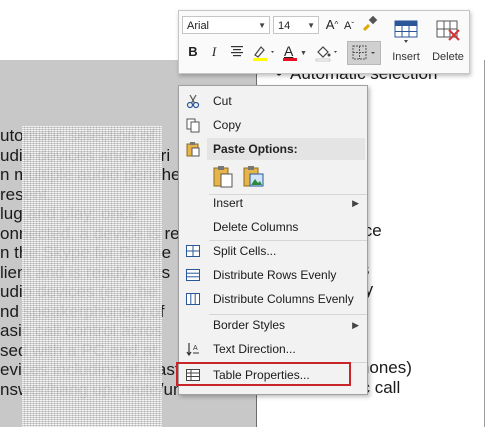 The width and height of the screenshot is (490, 427). I want to click on split-cells-icon, so click(193, 251).